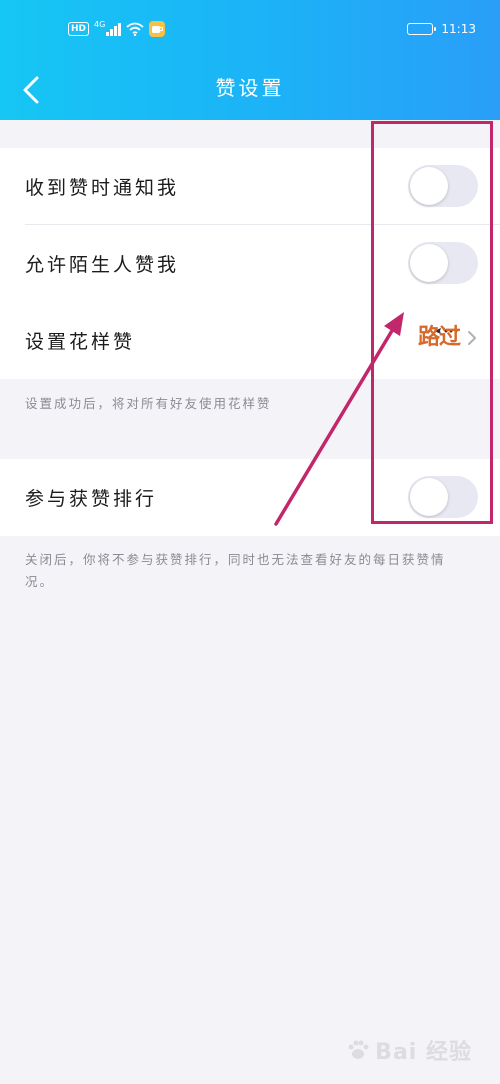 The height and width of the screenshot is (1084, 500). I want to click on style-like-value: 路过, so click(439, 337).